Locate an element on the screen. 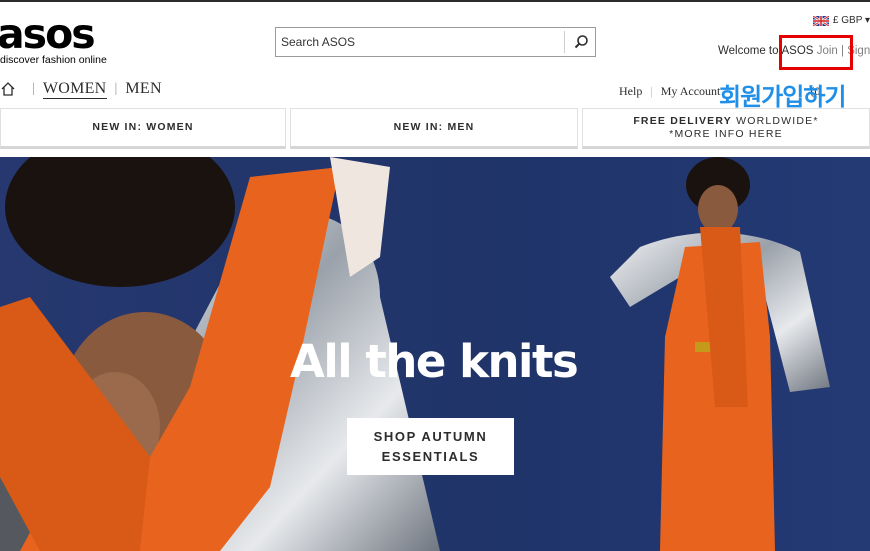 This screenshot has width=870, height=551. promo-new-in-men-label: NEW IN: MEN is located at coordinates (434, 127).